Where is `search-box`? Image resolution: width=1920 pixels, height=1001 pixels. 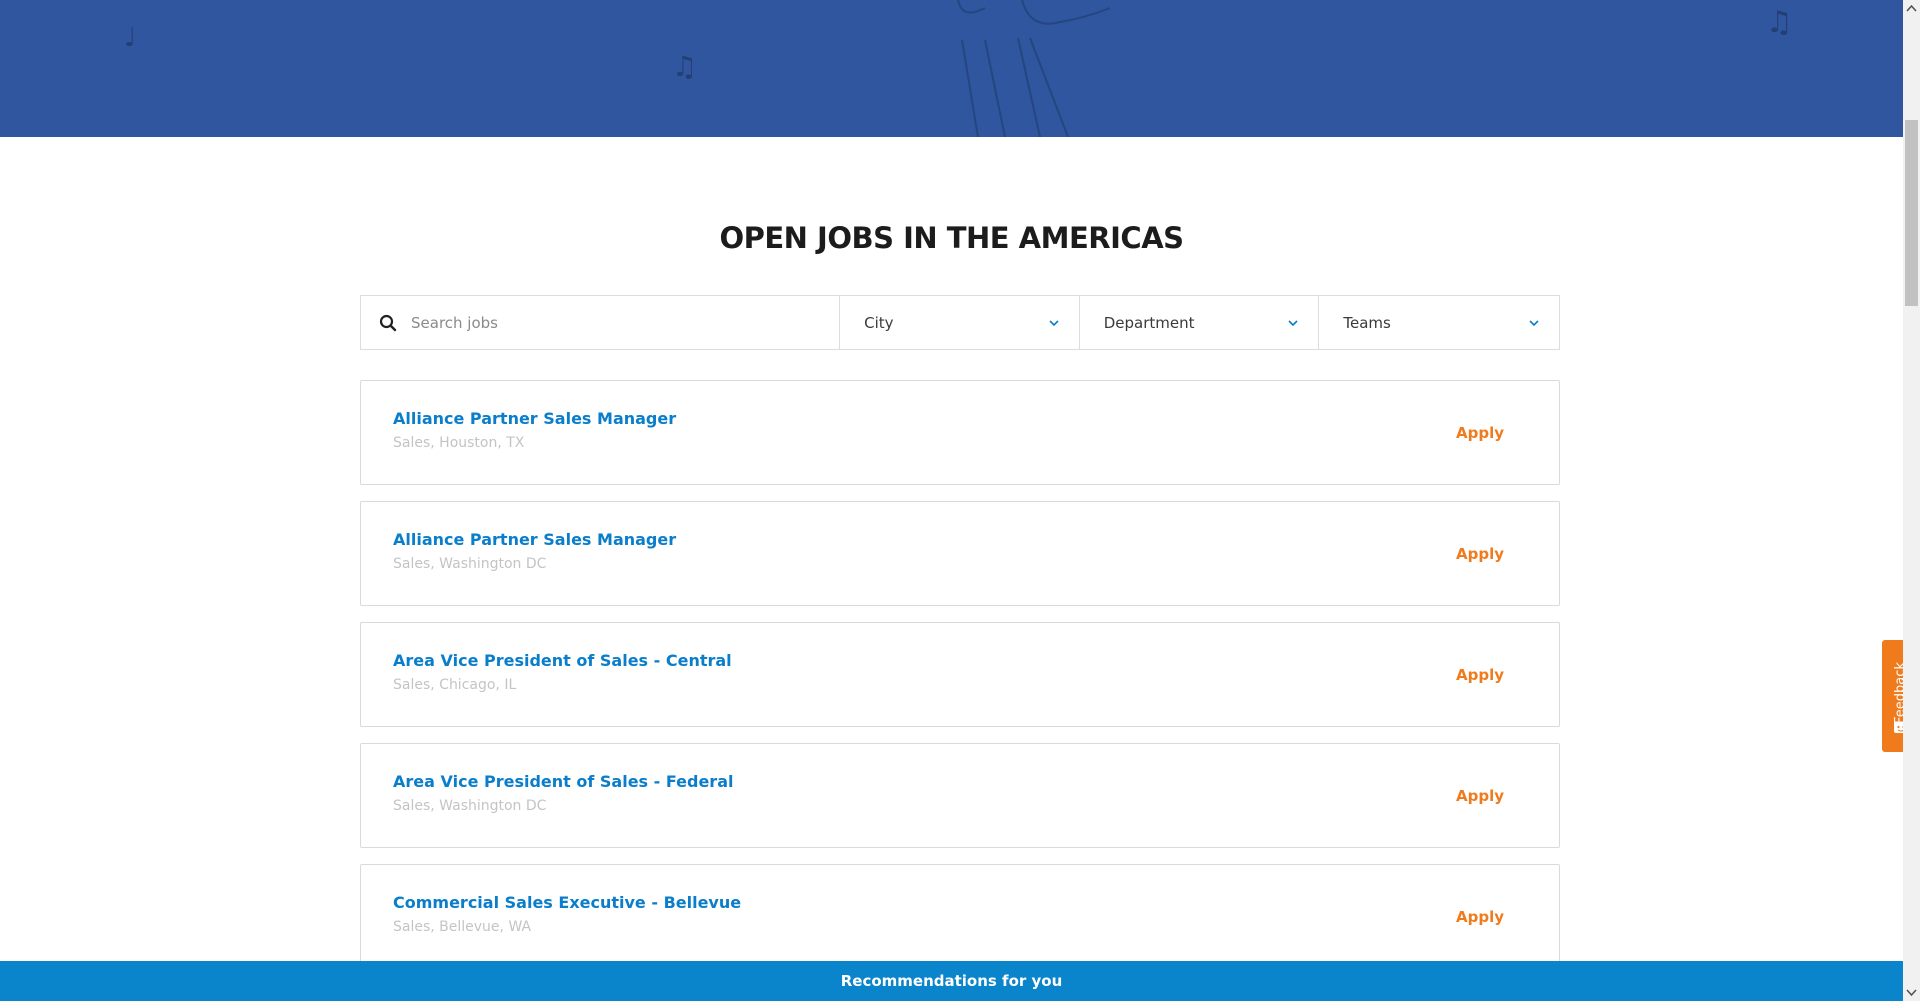 search-box is located at coordinates (601, 322).